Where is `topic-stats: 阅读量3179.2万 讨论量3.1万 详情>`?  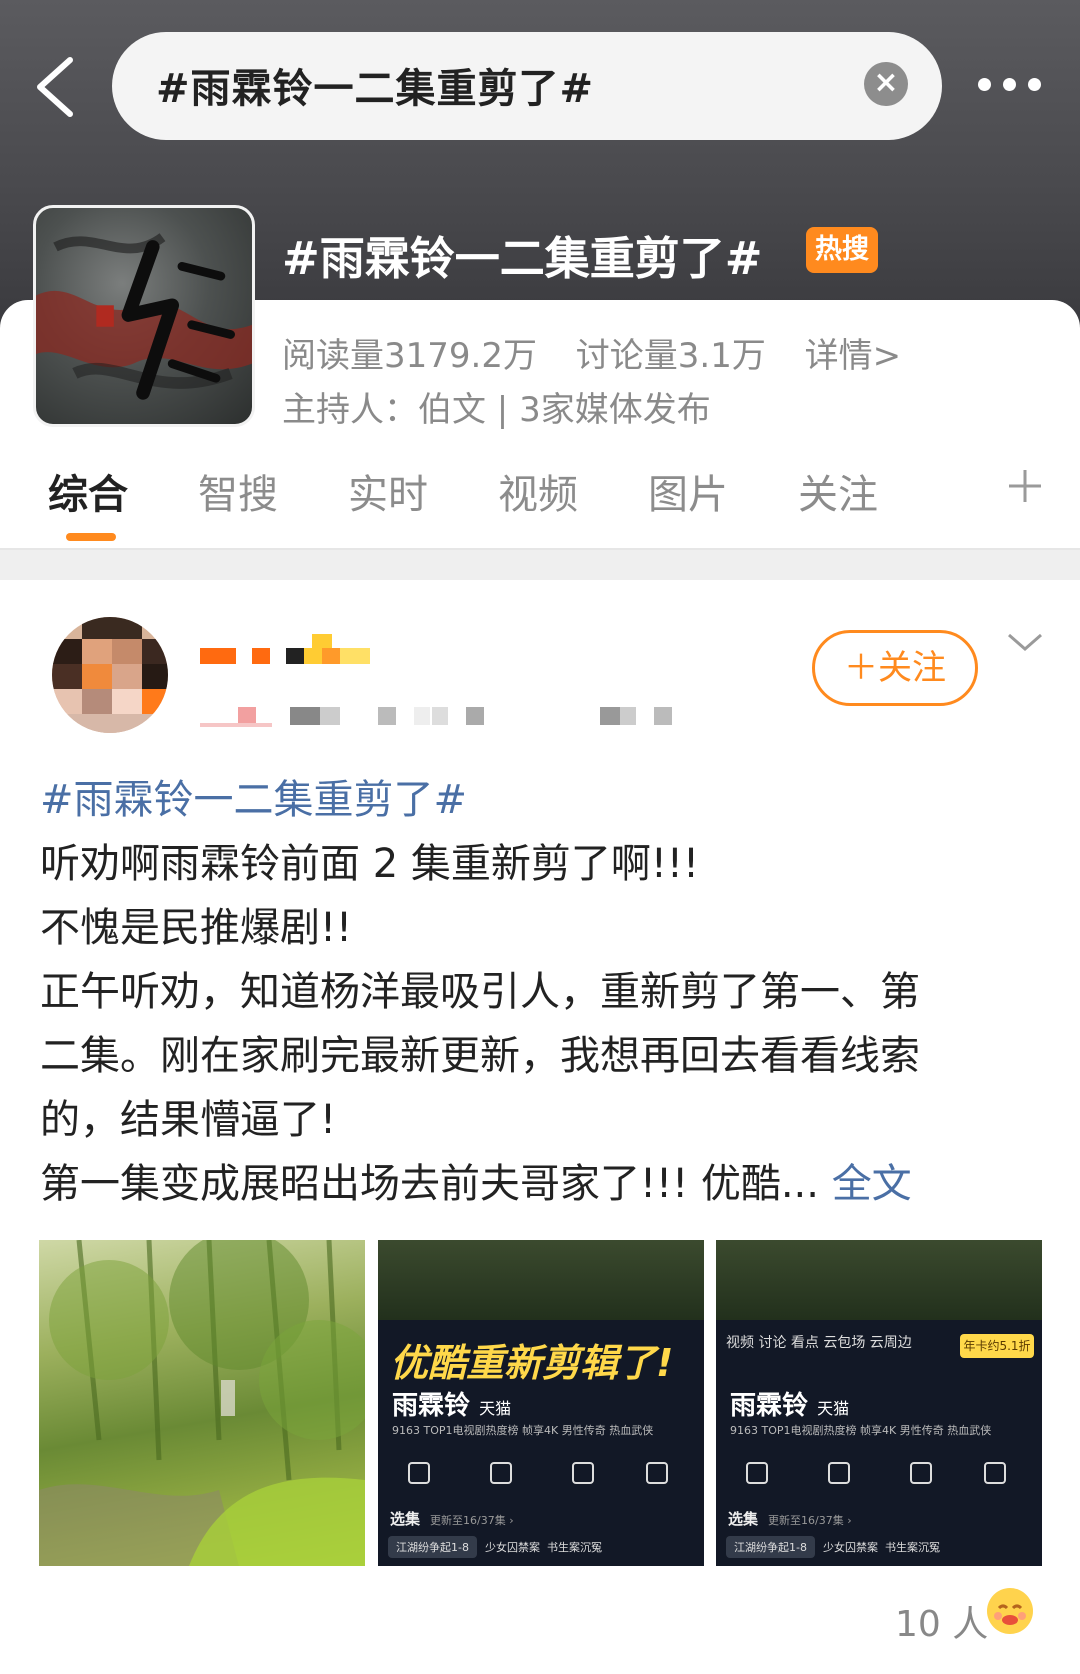
topic-stats: 阅读量3179.2万 讨论量3.1万 详情> is located at coordinates (605, 352).